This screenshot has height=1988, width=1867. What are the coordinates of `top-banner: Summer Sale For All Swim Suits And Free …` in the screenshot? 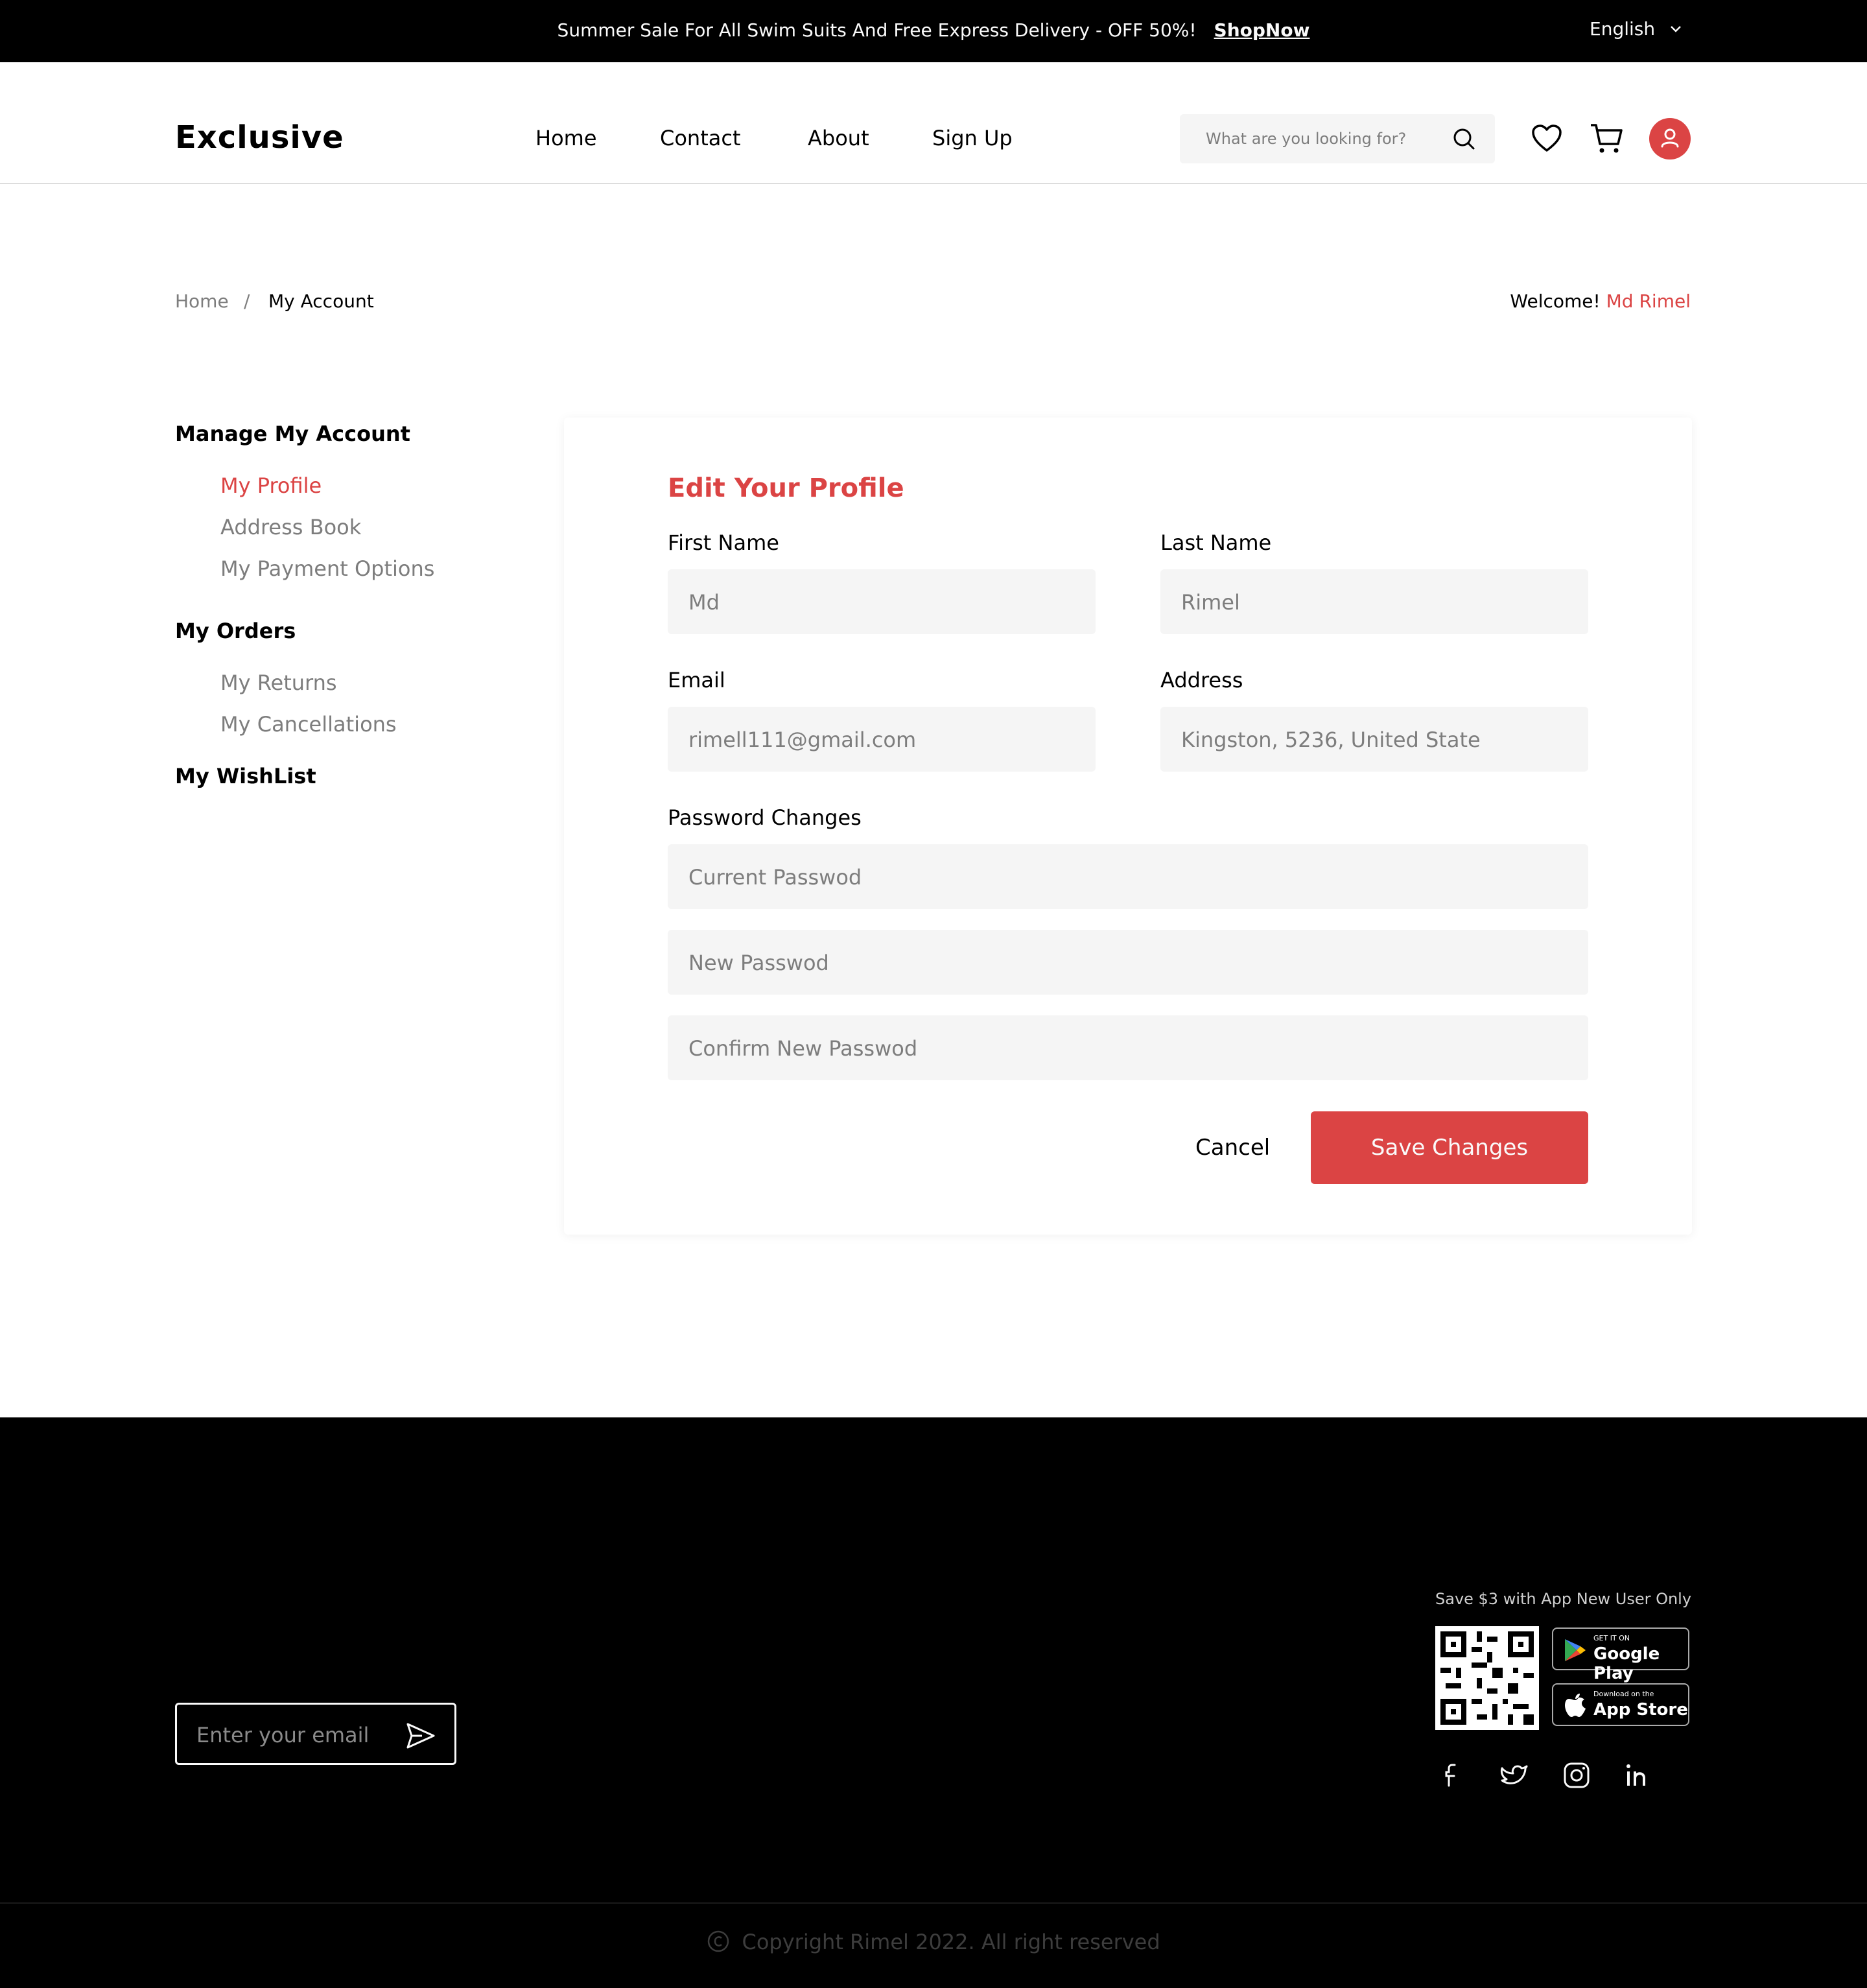 It's located at (933, 31).